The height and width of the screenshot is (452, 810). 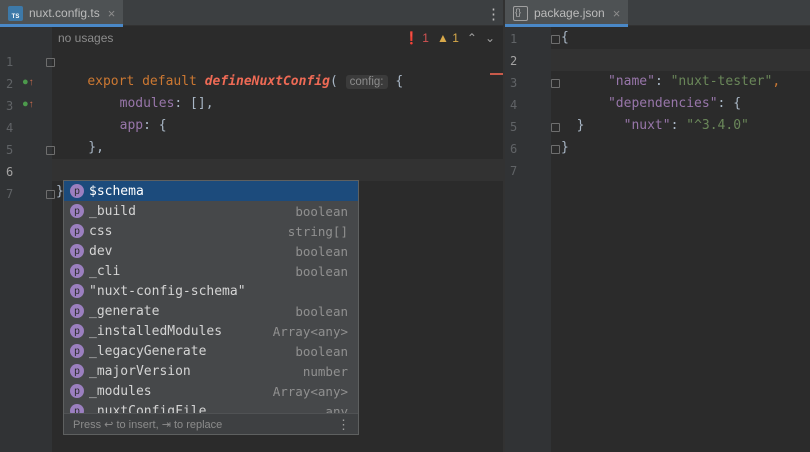 I want to click on completion-item: p $schema, so click(x=211, y=191).